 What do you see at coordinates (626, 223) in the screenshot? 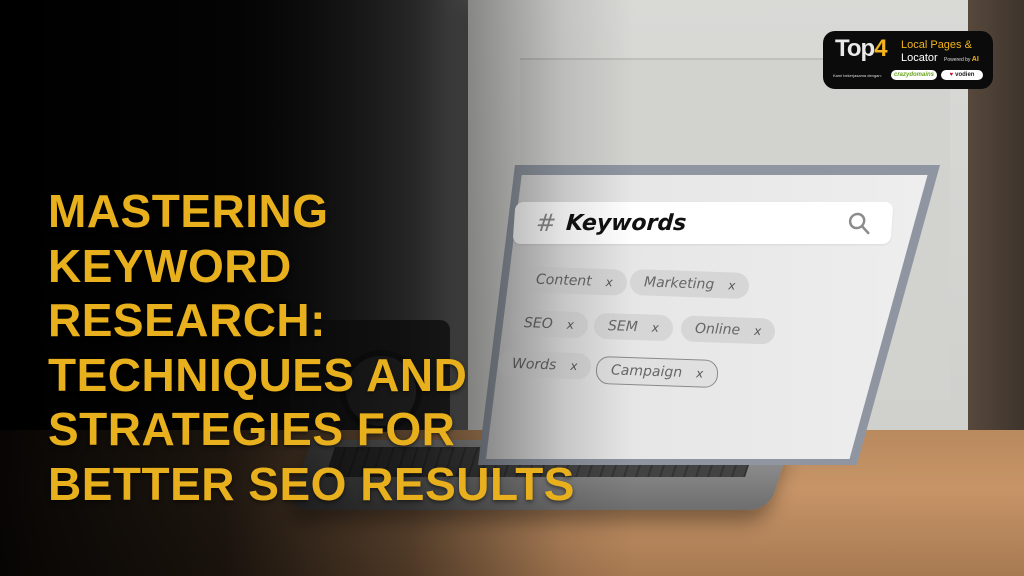
I see `search-value: Keywords` at bounding box center [626, 223].